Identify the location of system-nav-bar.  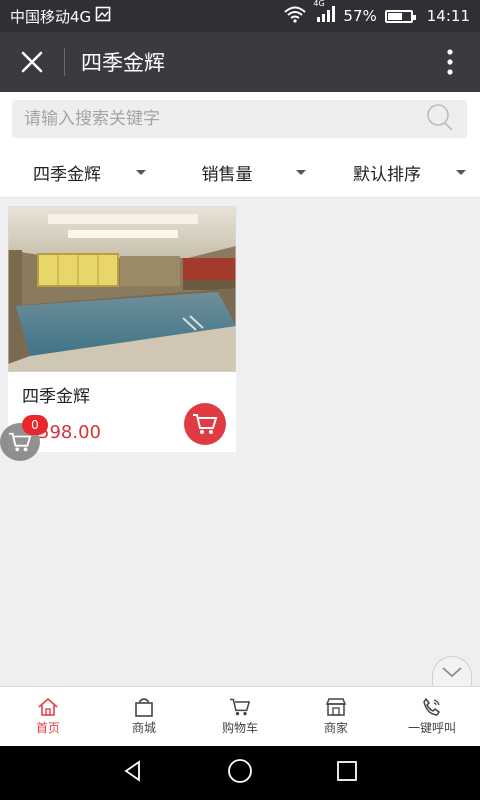
(240, 773).